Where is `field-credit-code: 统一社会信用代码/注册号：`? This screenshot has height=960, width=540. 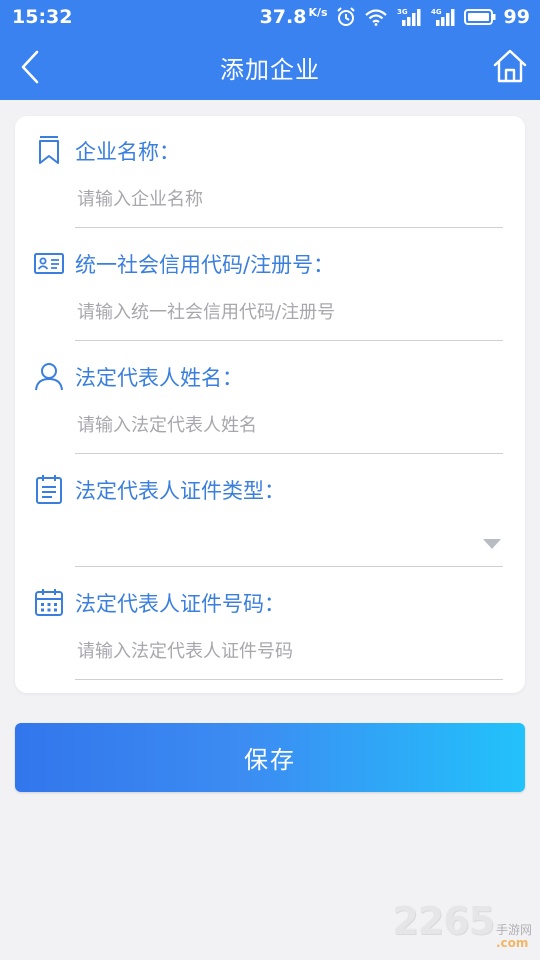 field-credit-code: 统一社会信用代码/注册号： is located at coordinates (270, 285).